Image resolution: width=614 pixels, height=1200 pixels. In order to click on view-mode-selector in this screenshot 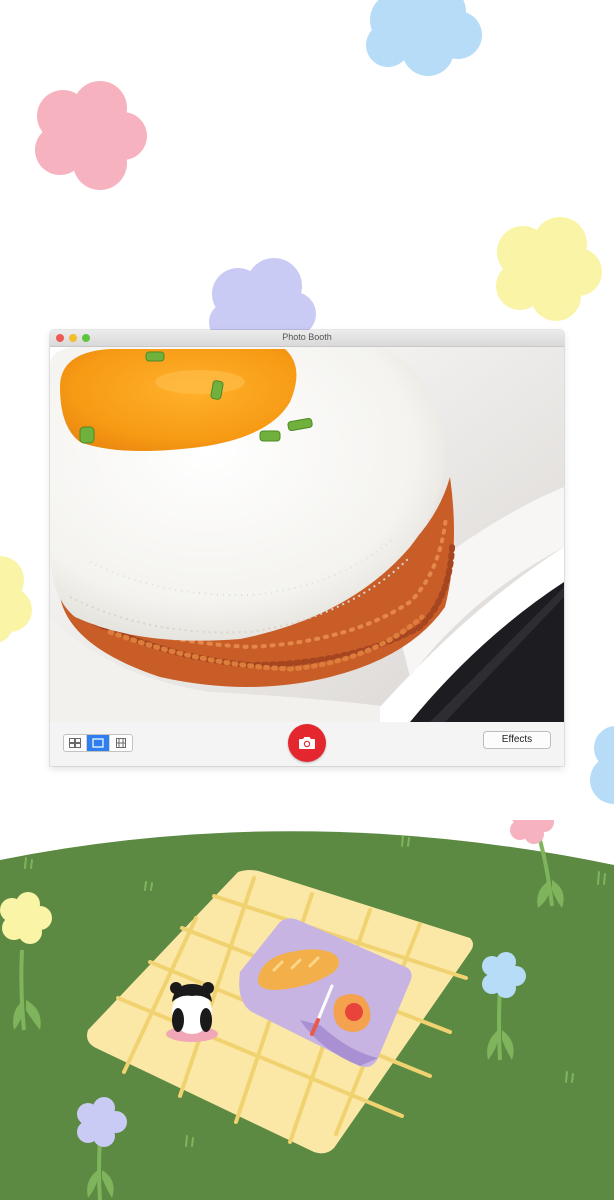, I will do `click(98, 743)`.